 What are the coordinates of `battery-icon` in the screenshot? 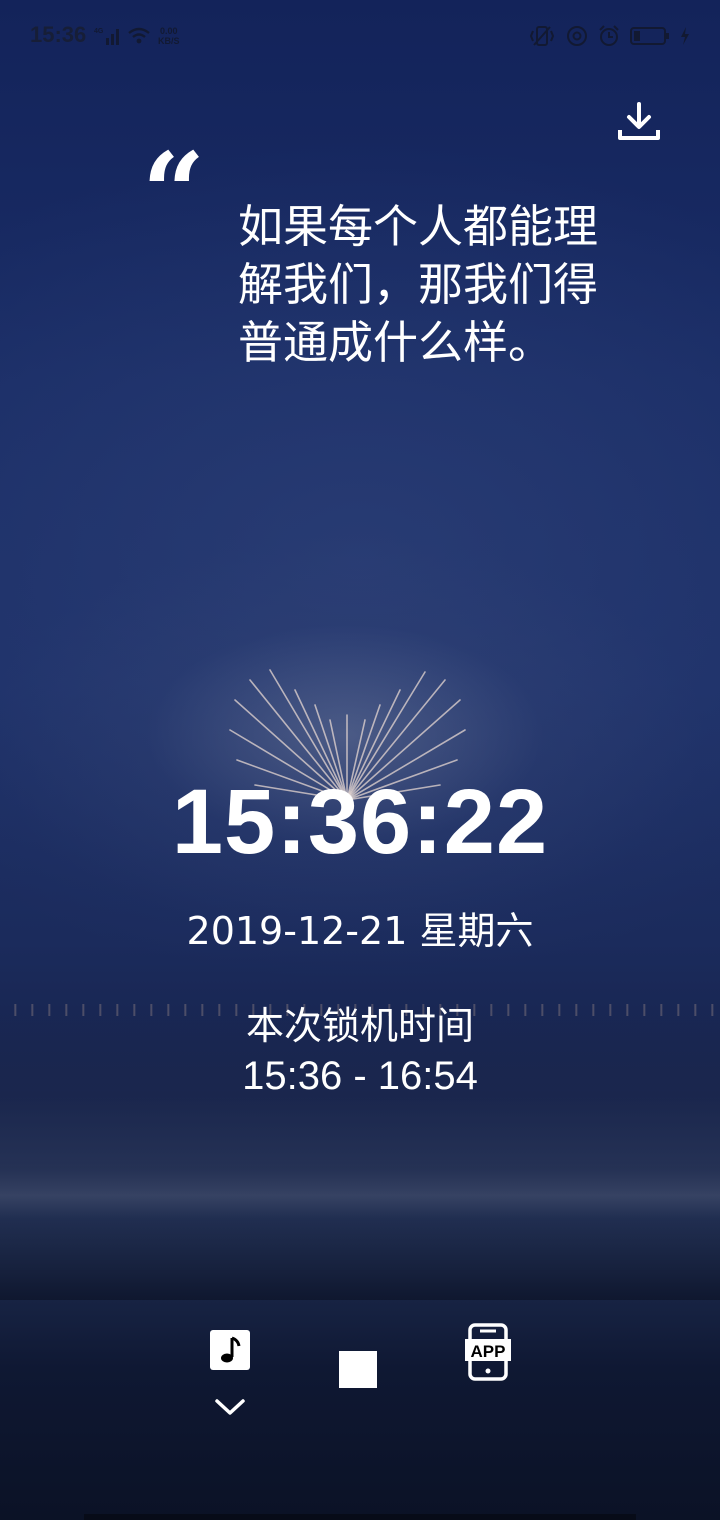 It's located at (649, 36).